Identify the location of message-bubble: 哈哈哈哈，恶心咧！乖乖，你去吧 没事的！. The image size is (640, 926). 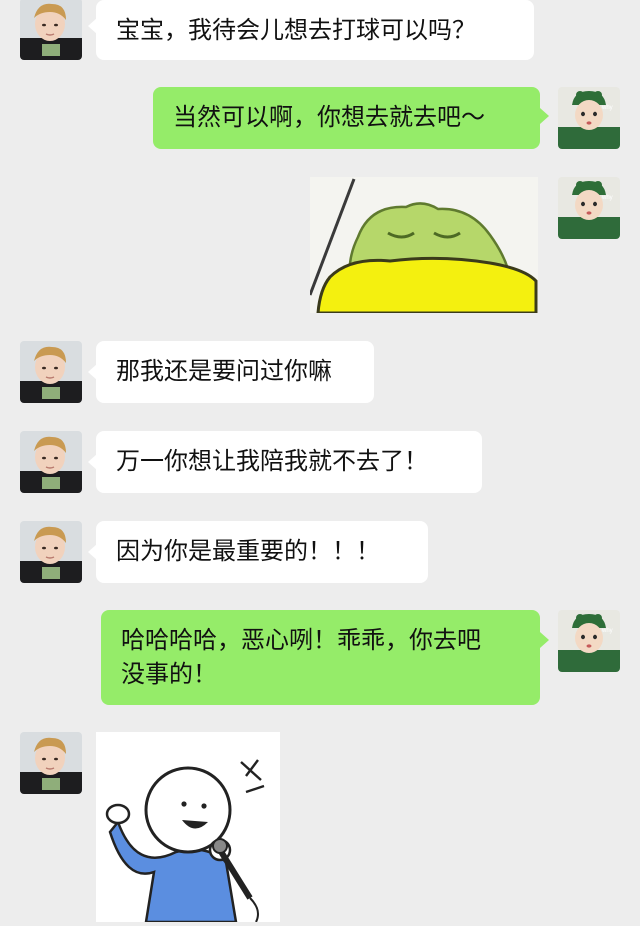
(320, 657).